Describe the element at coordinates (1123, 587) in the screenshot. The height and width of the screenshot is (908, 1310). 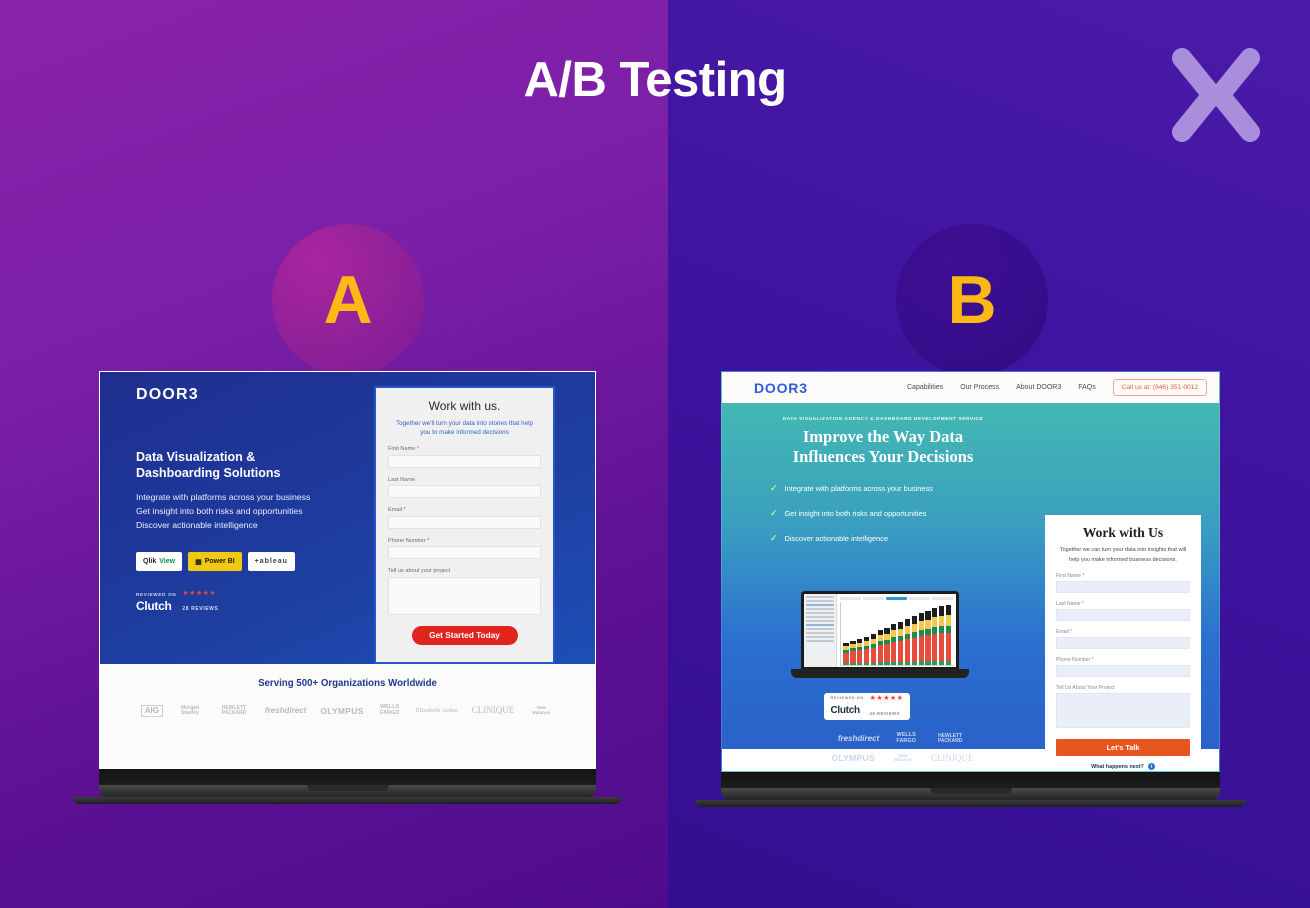
I see `form-b-input-first-name` at that location.